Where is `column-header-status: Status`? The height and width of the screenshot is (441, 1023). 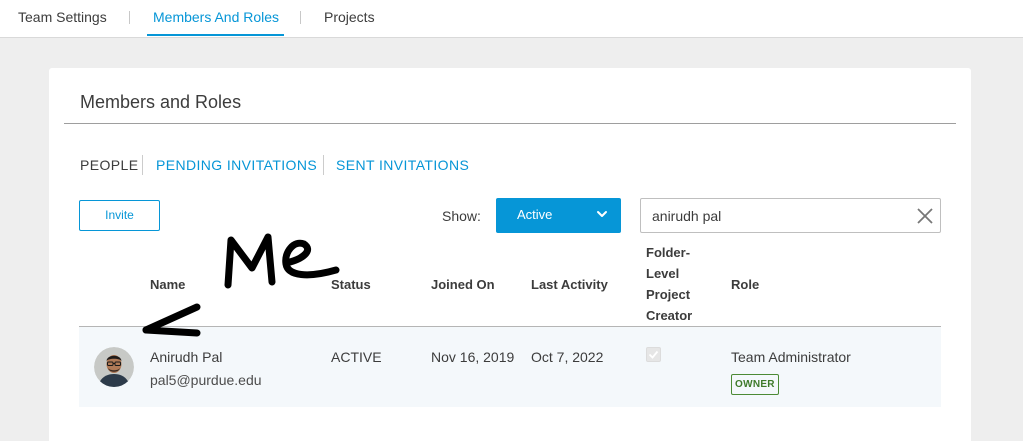
column-header-status: Status is located at coordinates (351, 284).